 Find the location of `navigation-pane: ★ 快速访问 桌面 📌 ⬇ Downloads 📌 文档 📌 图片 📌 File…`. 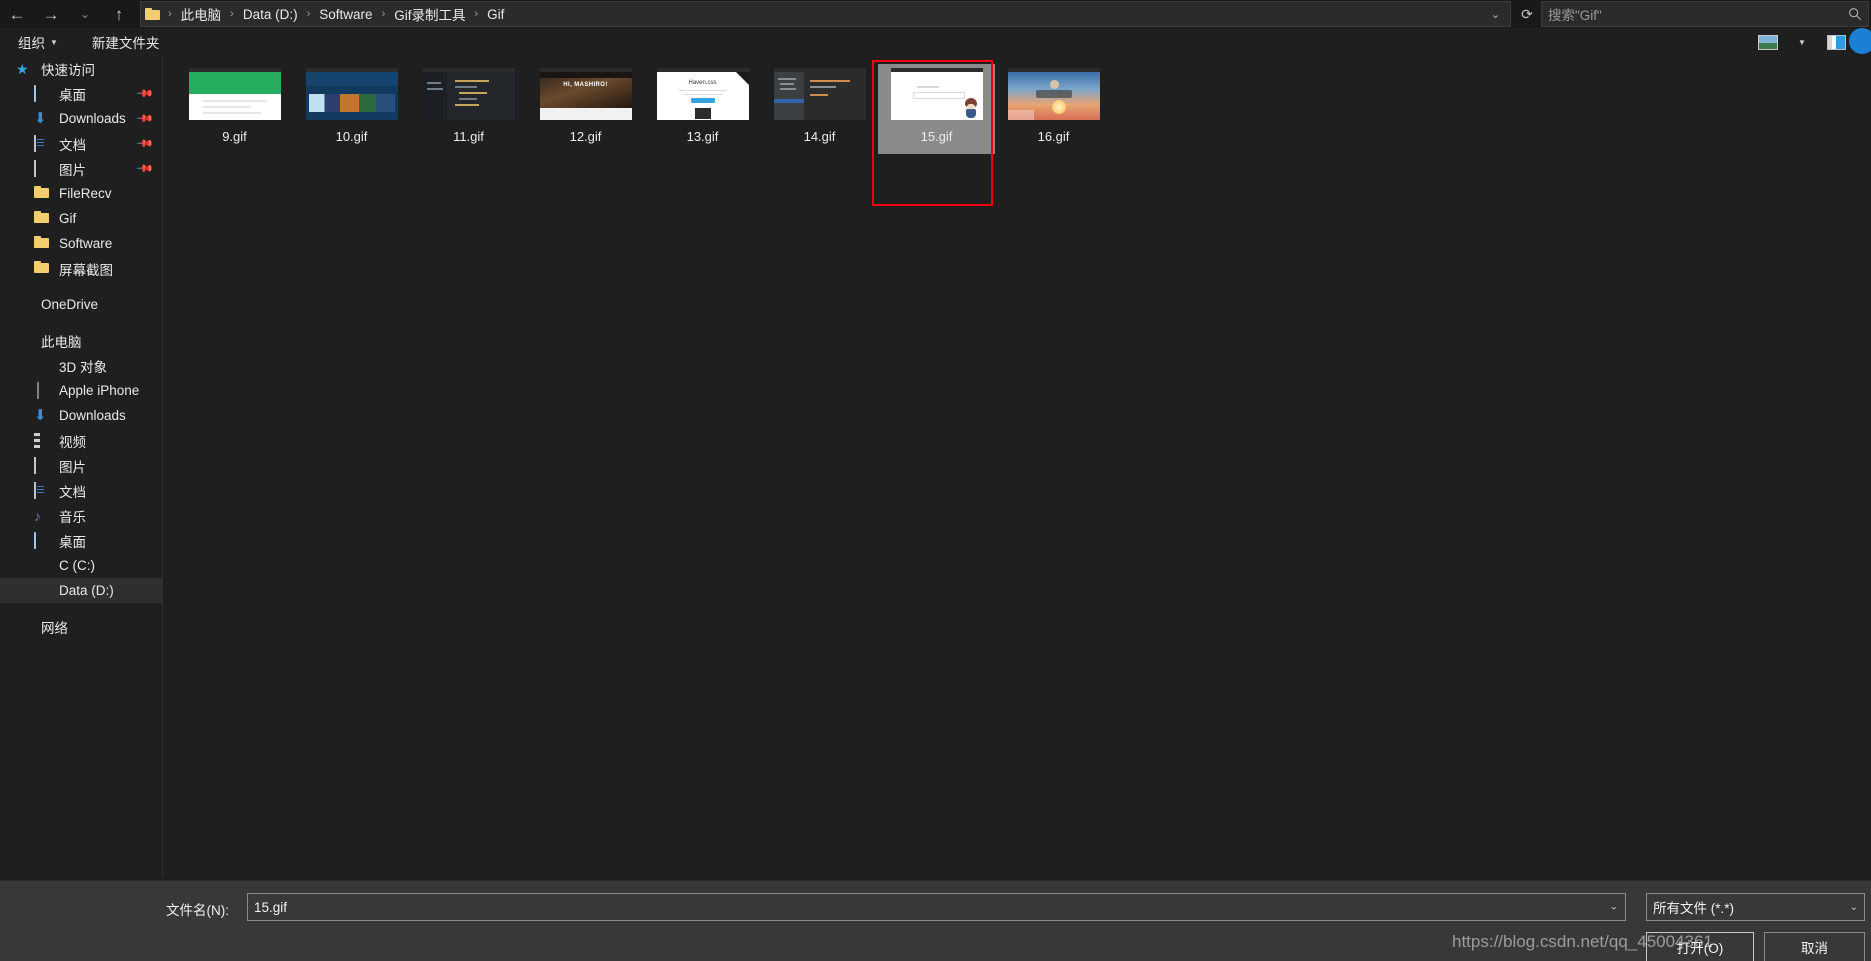

navigation-pane: ★ 快速访问 桌面 📌 ⬇ Downloads 📌 文档 📌 图片 📌 File… is located at coordinates (81, 467).